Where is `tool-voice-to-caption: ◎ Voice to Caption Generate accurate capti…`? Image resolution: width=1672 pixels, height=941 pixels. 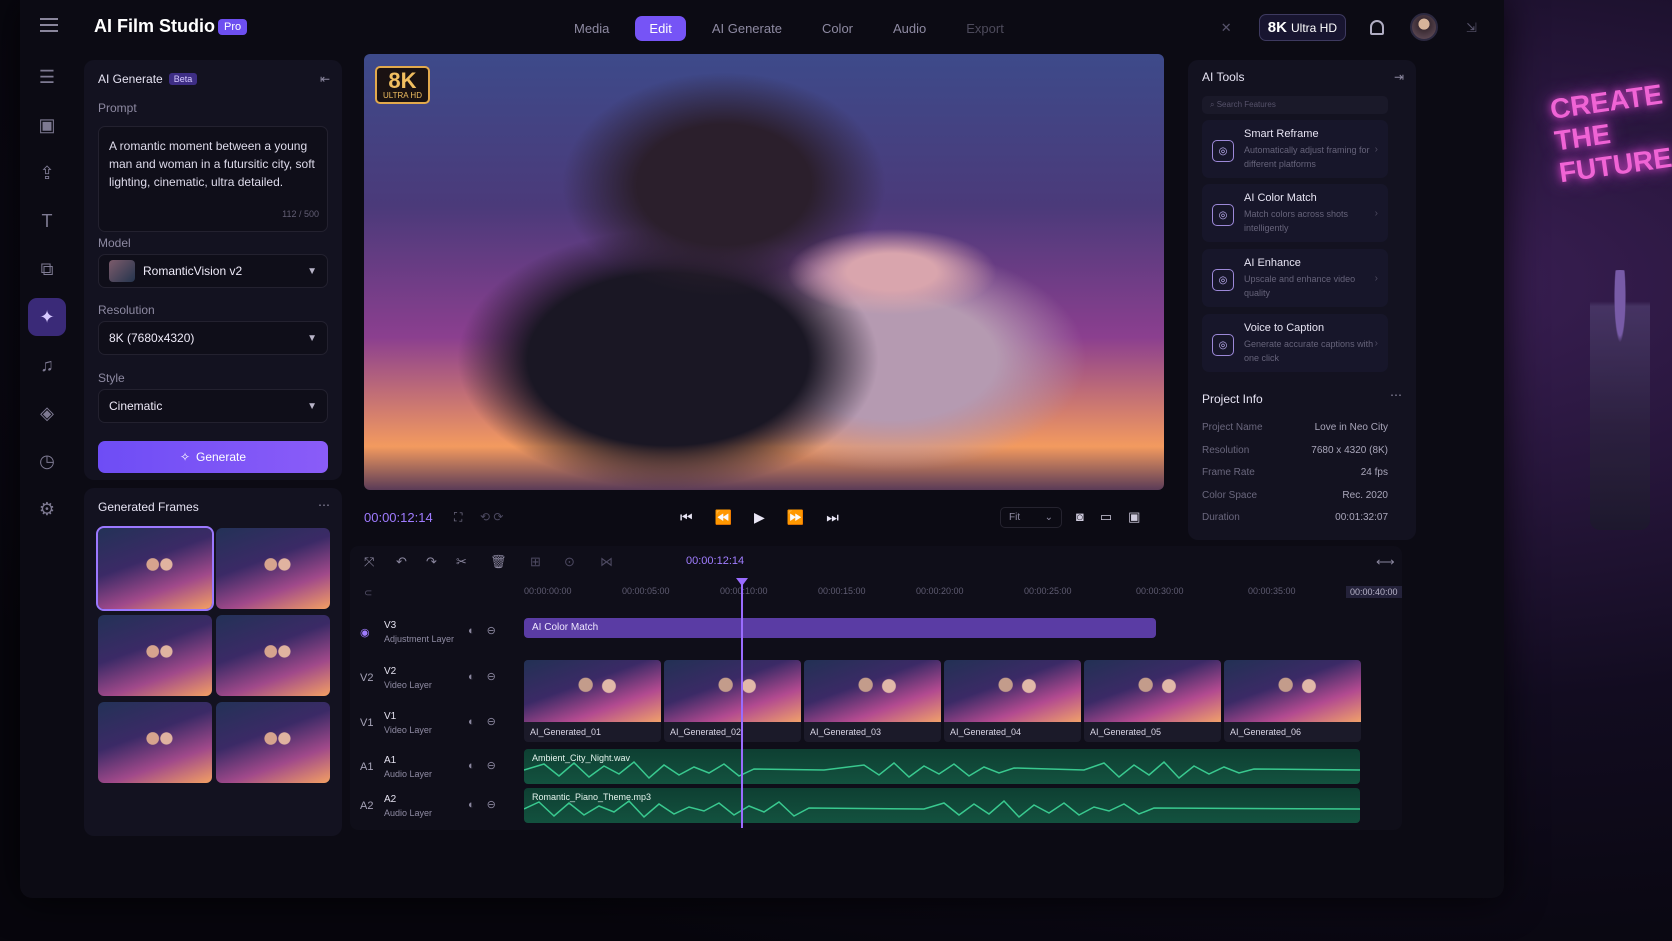
tool-voice-to-caption: ◎ Voice to Caption Generate accurate capti… is located at coordinates (1295, 343).